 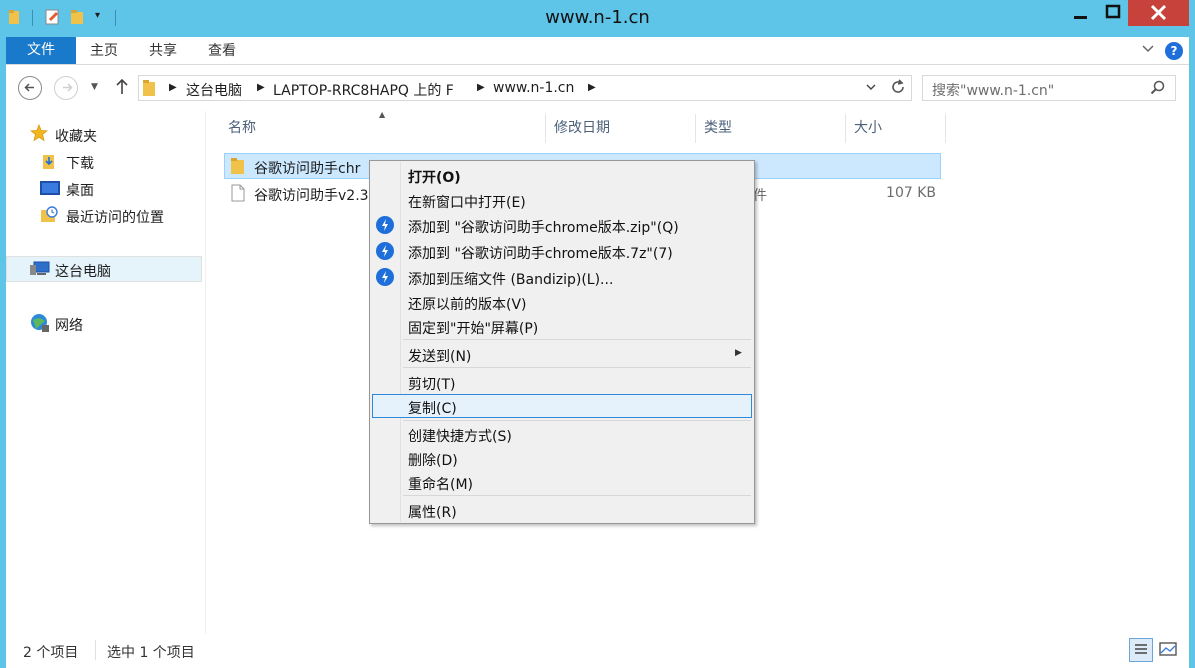 I want to click on menu-item-delete: 删除(D), so click(x=433, y=460).